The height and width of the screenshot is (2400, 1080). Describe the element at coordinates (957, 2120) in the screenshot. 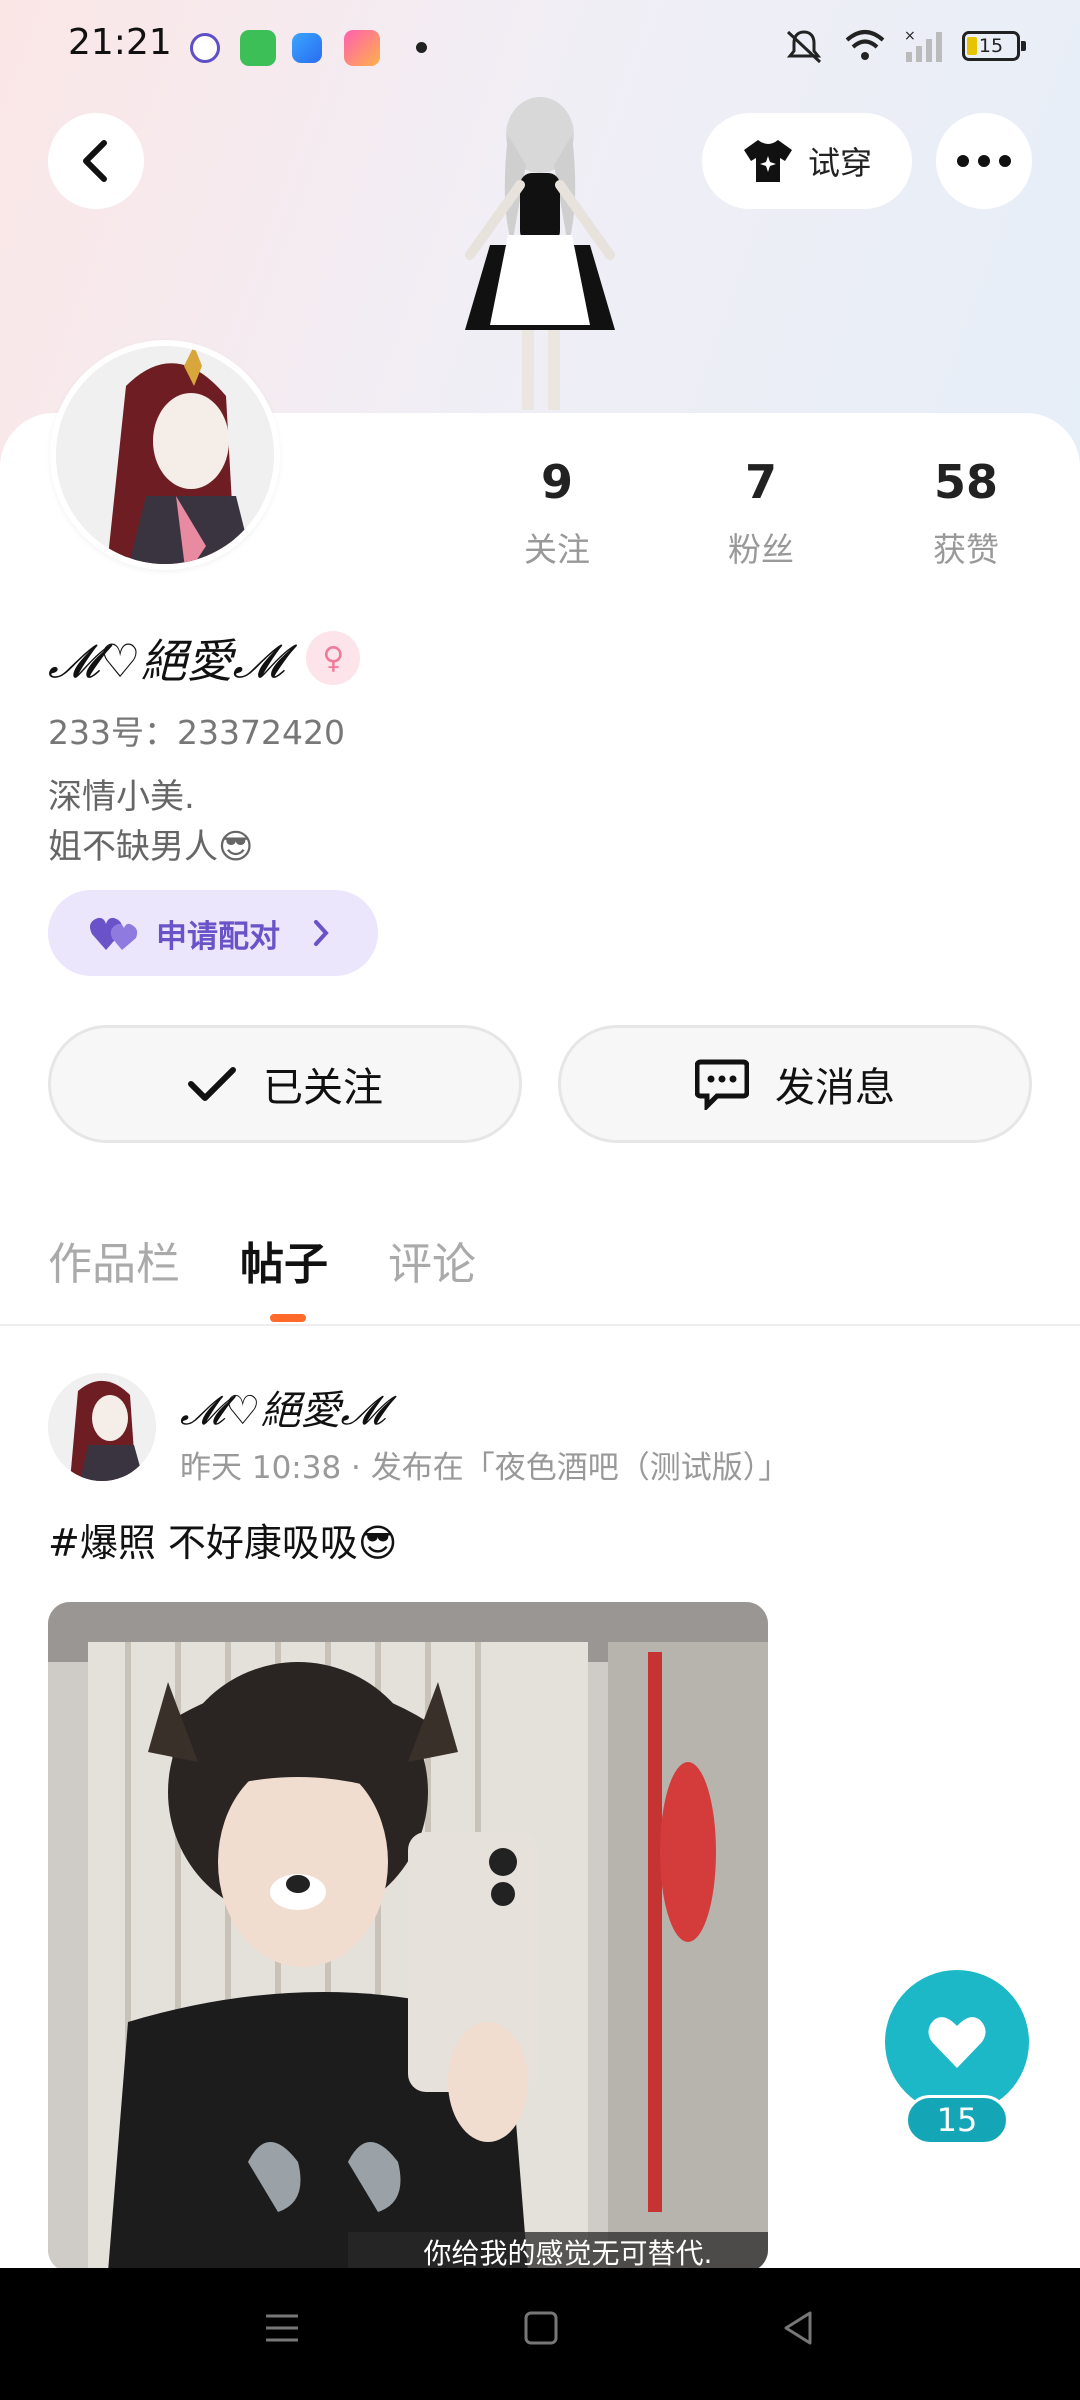

I see `like-count: 15` at that location.